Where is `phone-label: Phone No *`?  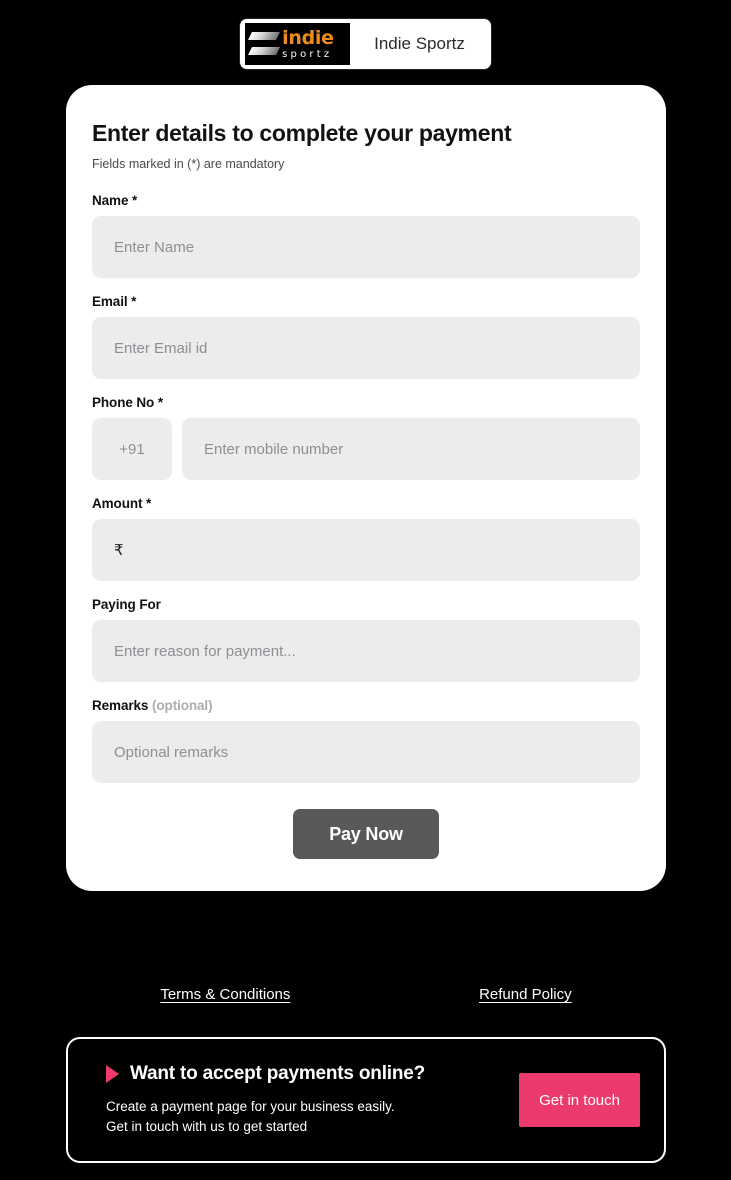
phone-label: Phone No * is located at coordinates (128, 402).